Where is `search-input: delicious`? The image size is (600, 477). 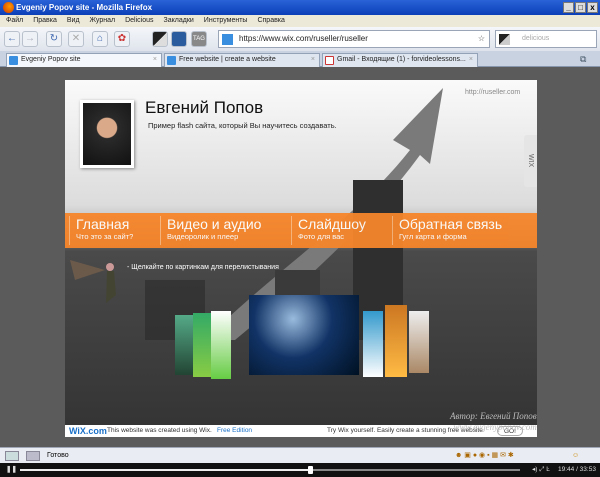
search-input: delicious is located at coordinates (546, 39).